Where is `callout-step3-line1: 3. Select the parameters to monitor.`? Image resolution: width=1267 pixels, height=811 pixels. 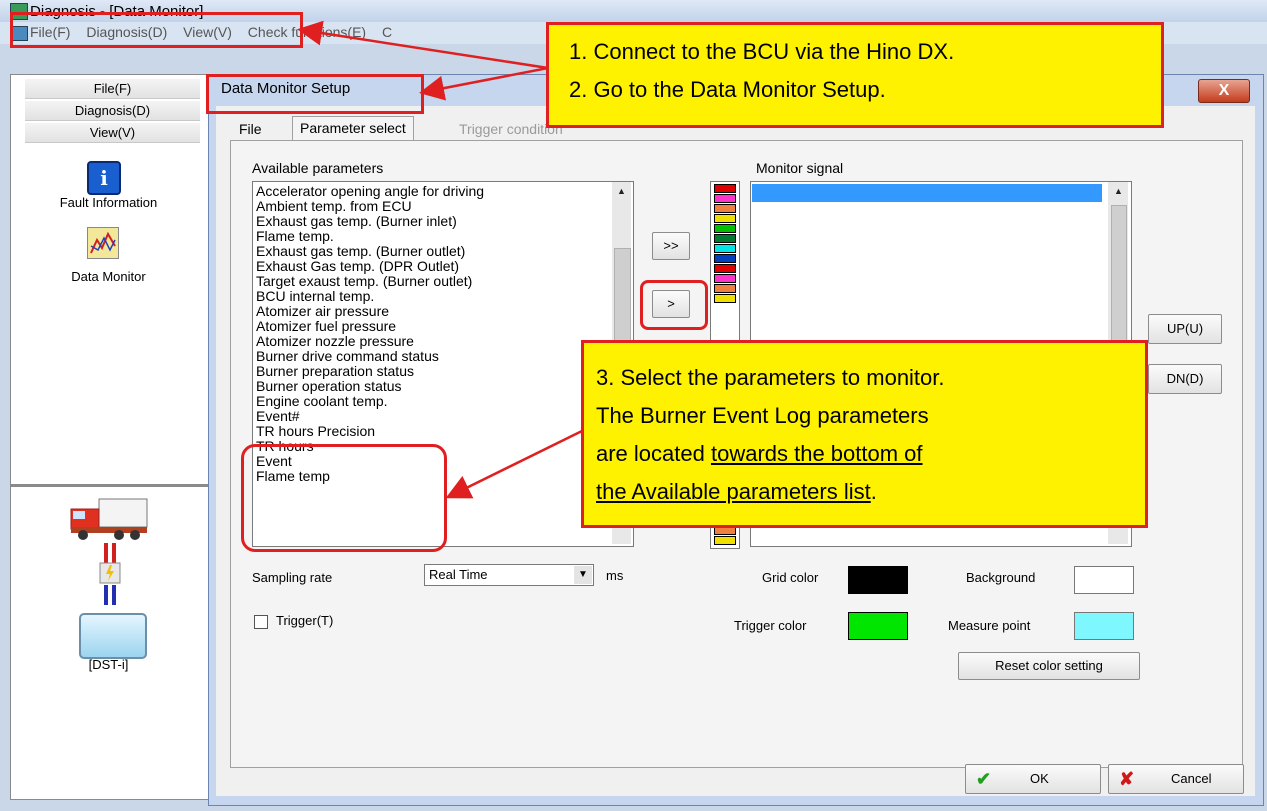
callout-step3-line1: 3. Select the parameters to monitor. is located at coordinates (770, 377).